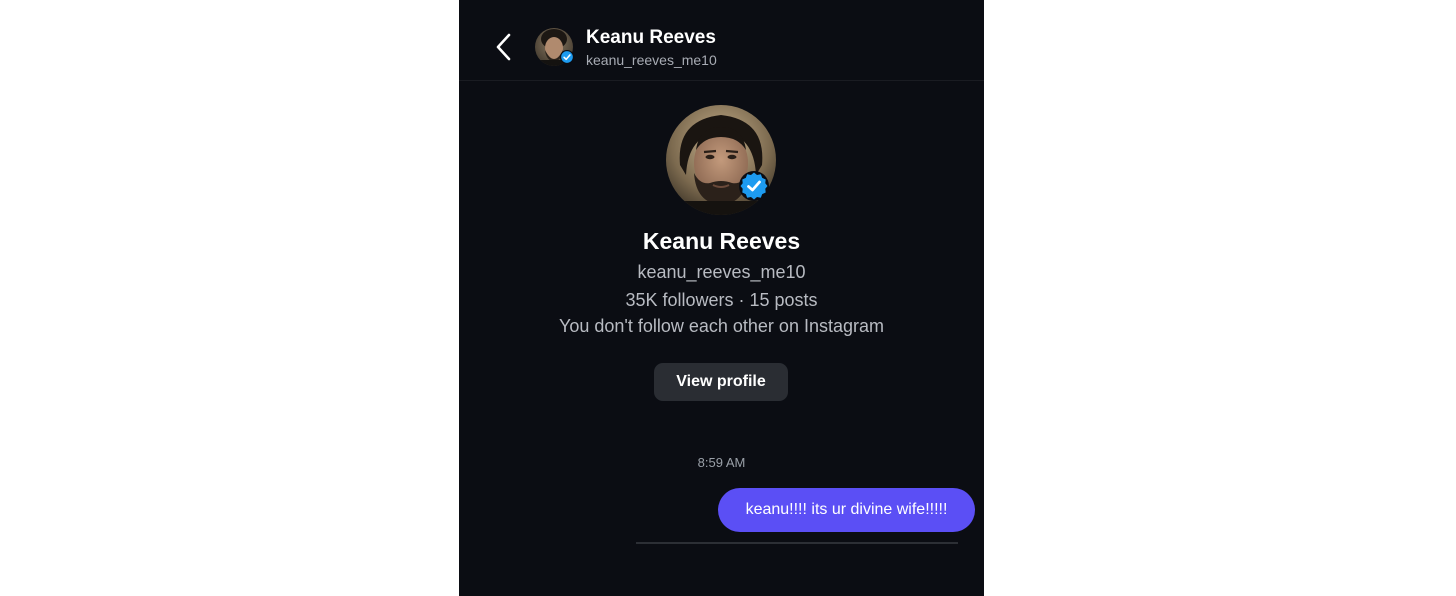  I want to click on header-username: keanu_reeves_me10, so click(651, 60).